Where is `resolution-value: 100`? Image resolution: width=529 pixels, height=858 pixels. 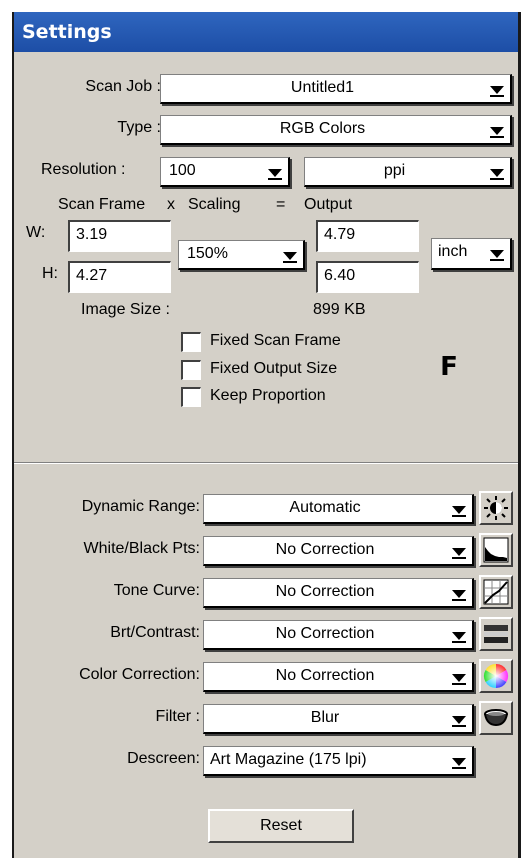
resolution-value: 100 is located at coordinates (182, 170).